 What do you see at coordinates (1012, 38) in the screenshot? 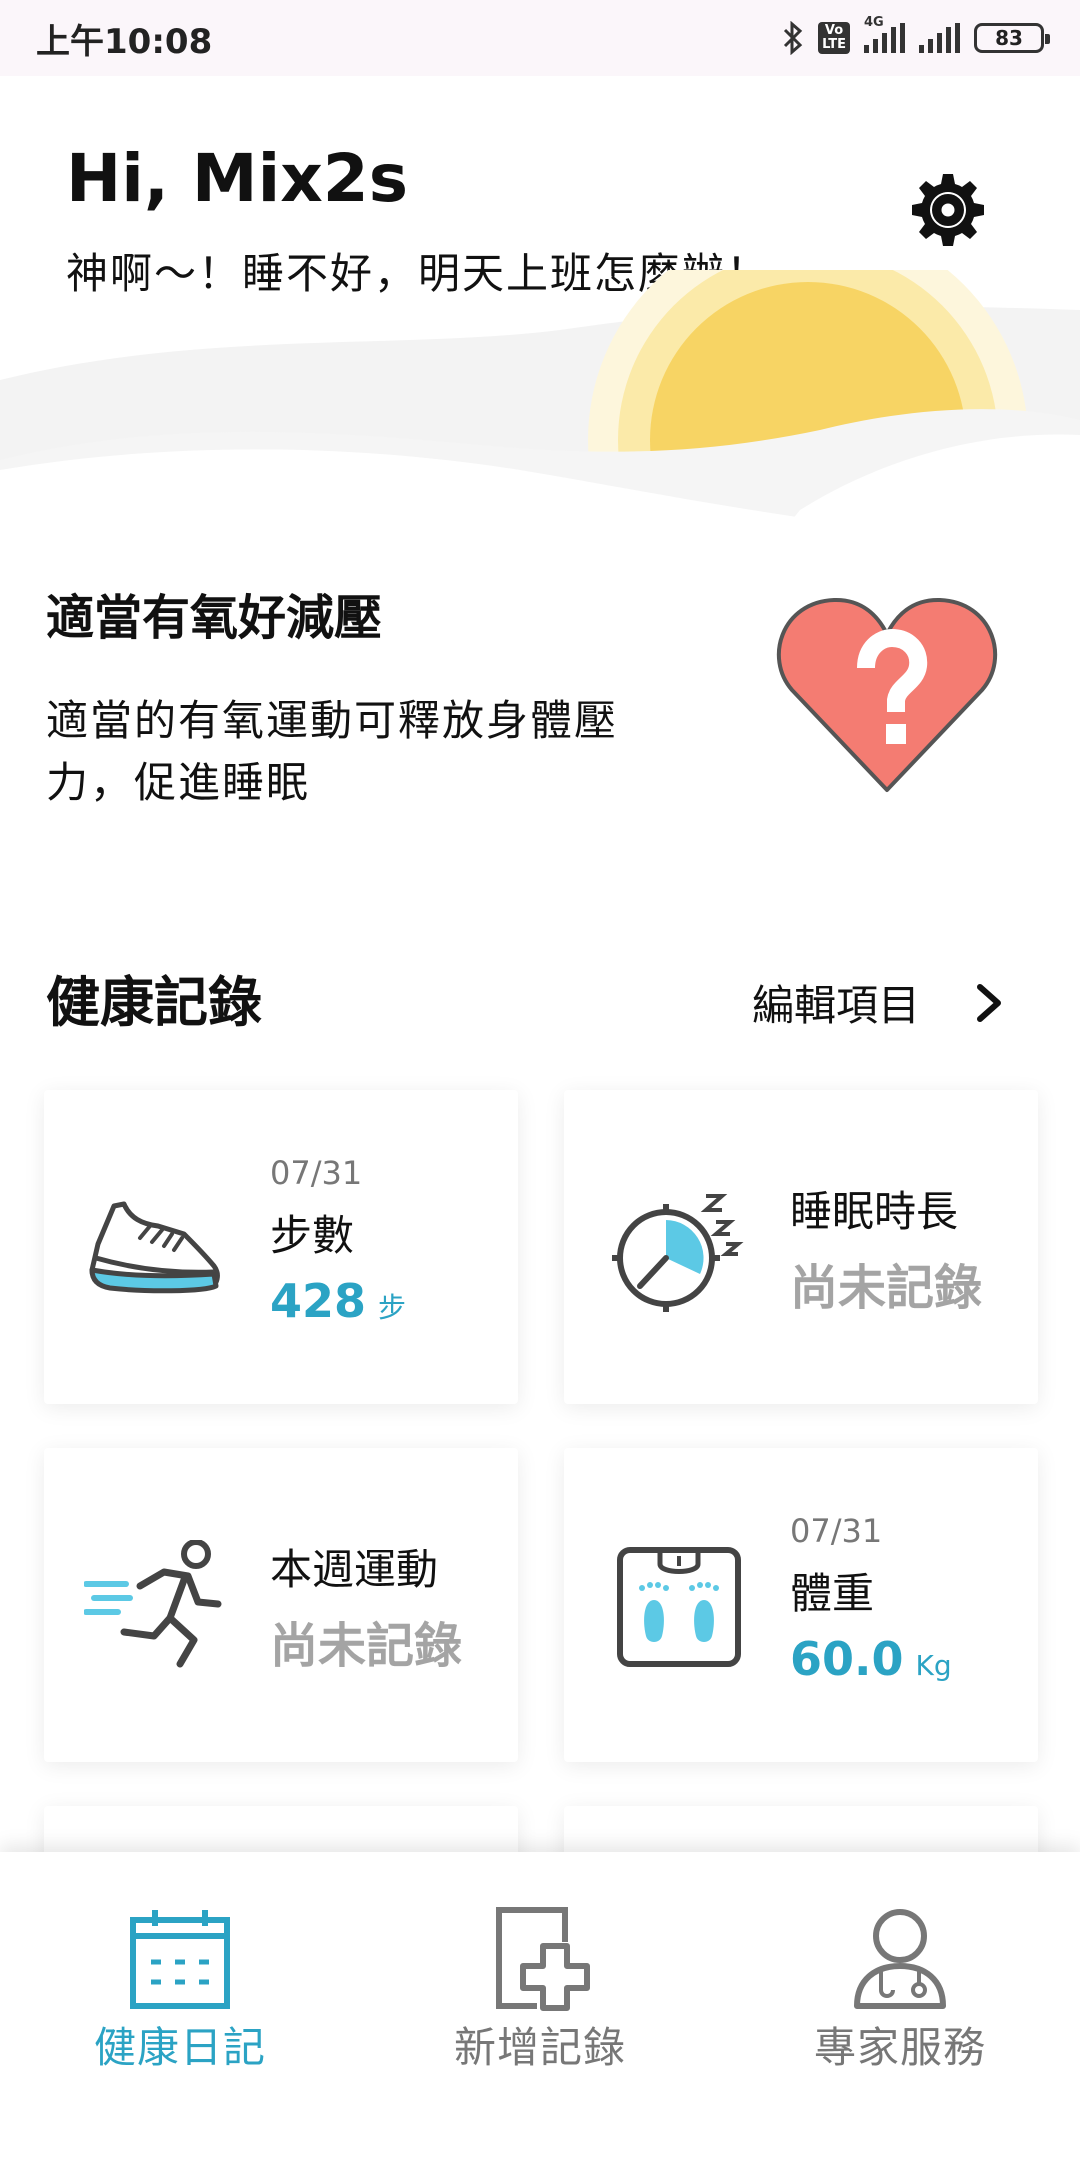
I see `battery-icon: 83` at bounding box center [1012, 38].